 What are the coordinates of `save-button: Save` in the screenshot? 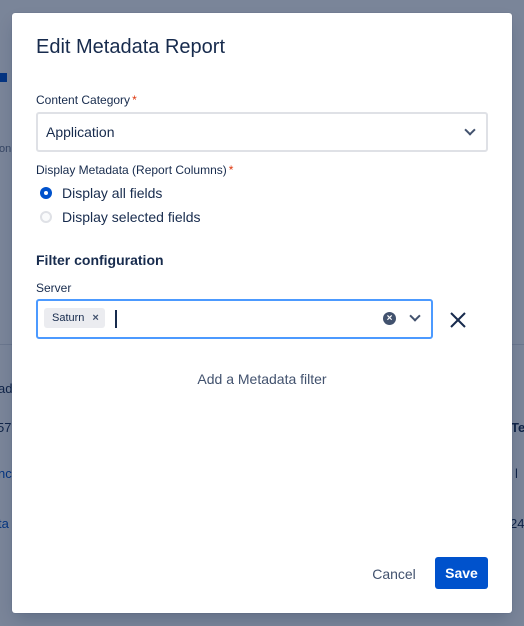 It's located at (461, 573).